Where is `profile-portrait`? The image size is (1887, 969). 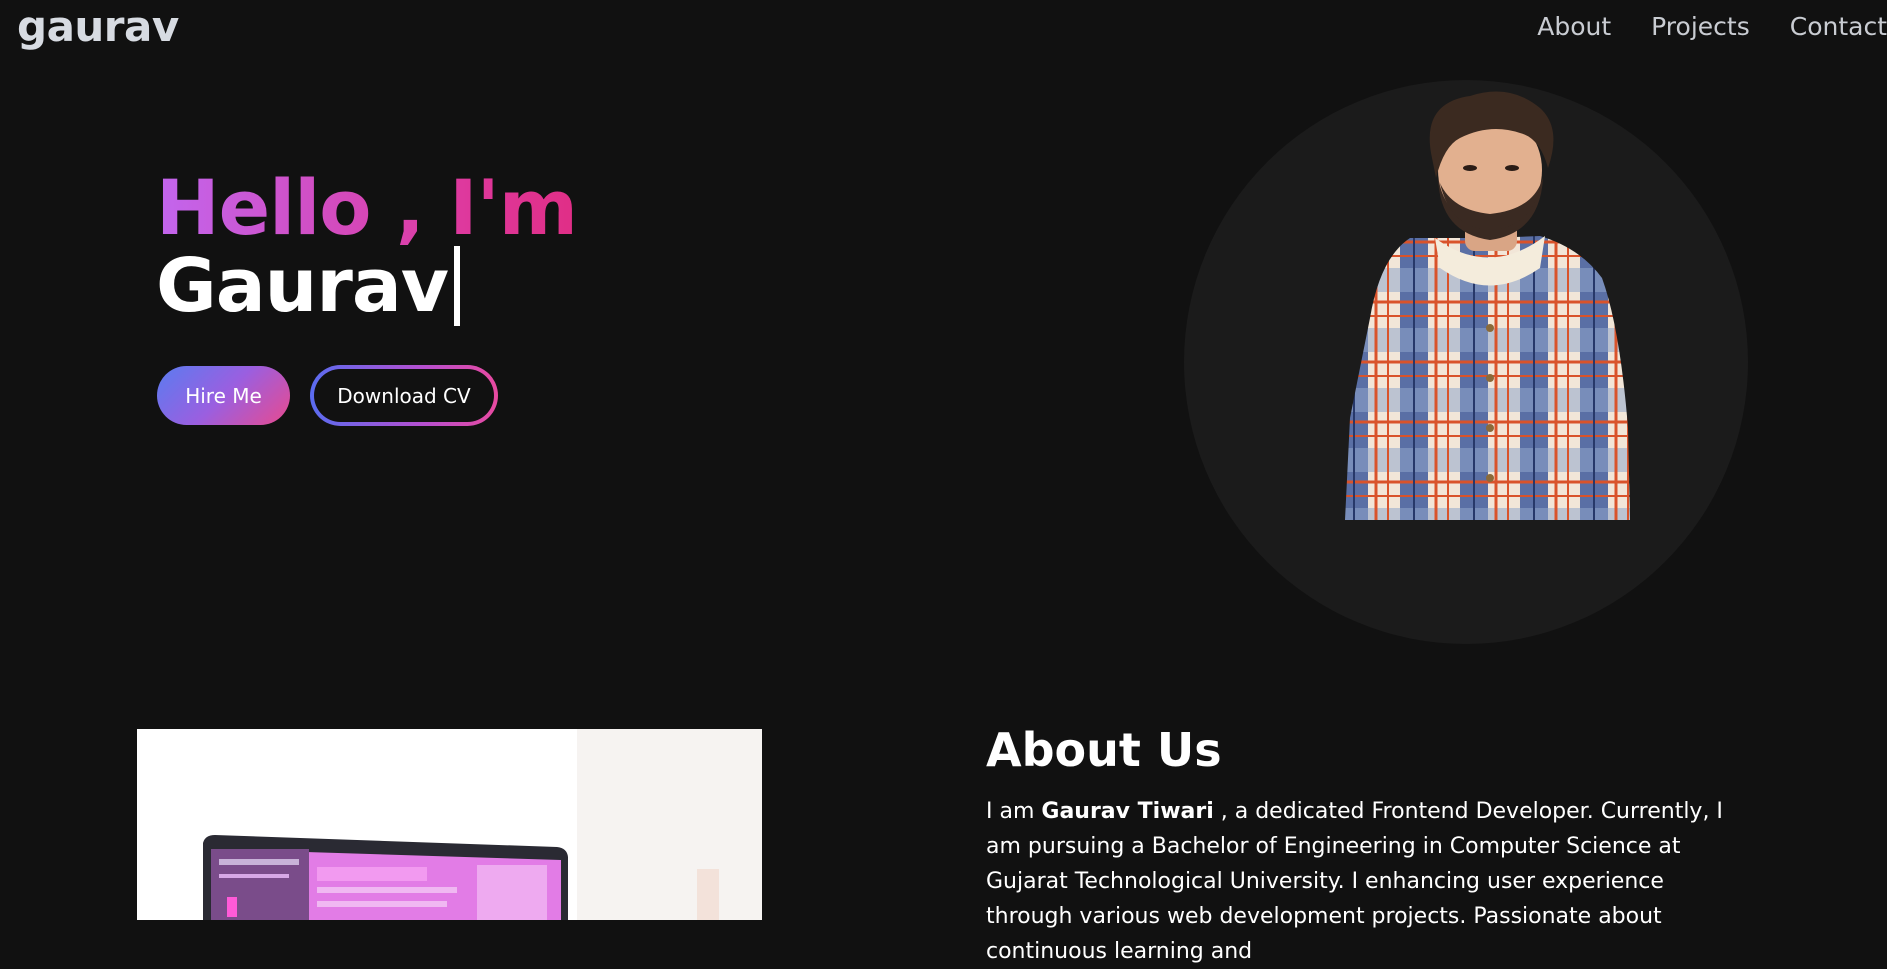 profile-portrait is located at coordinates (1487, 305).